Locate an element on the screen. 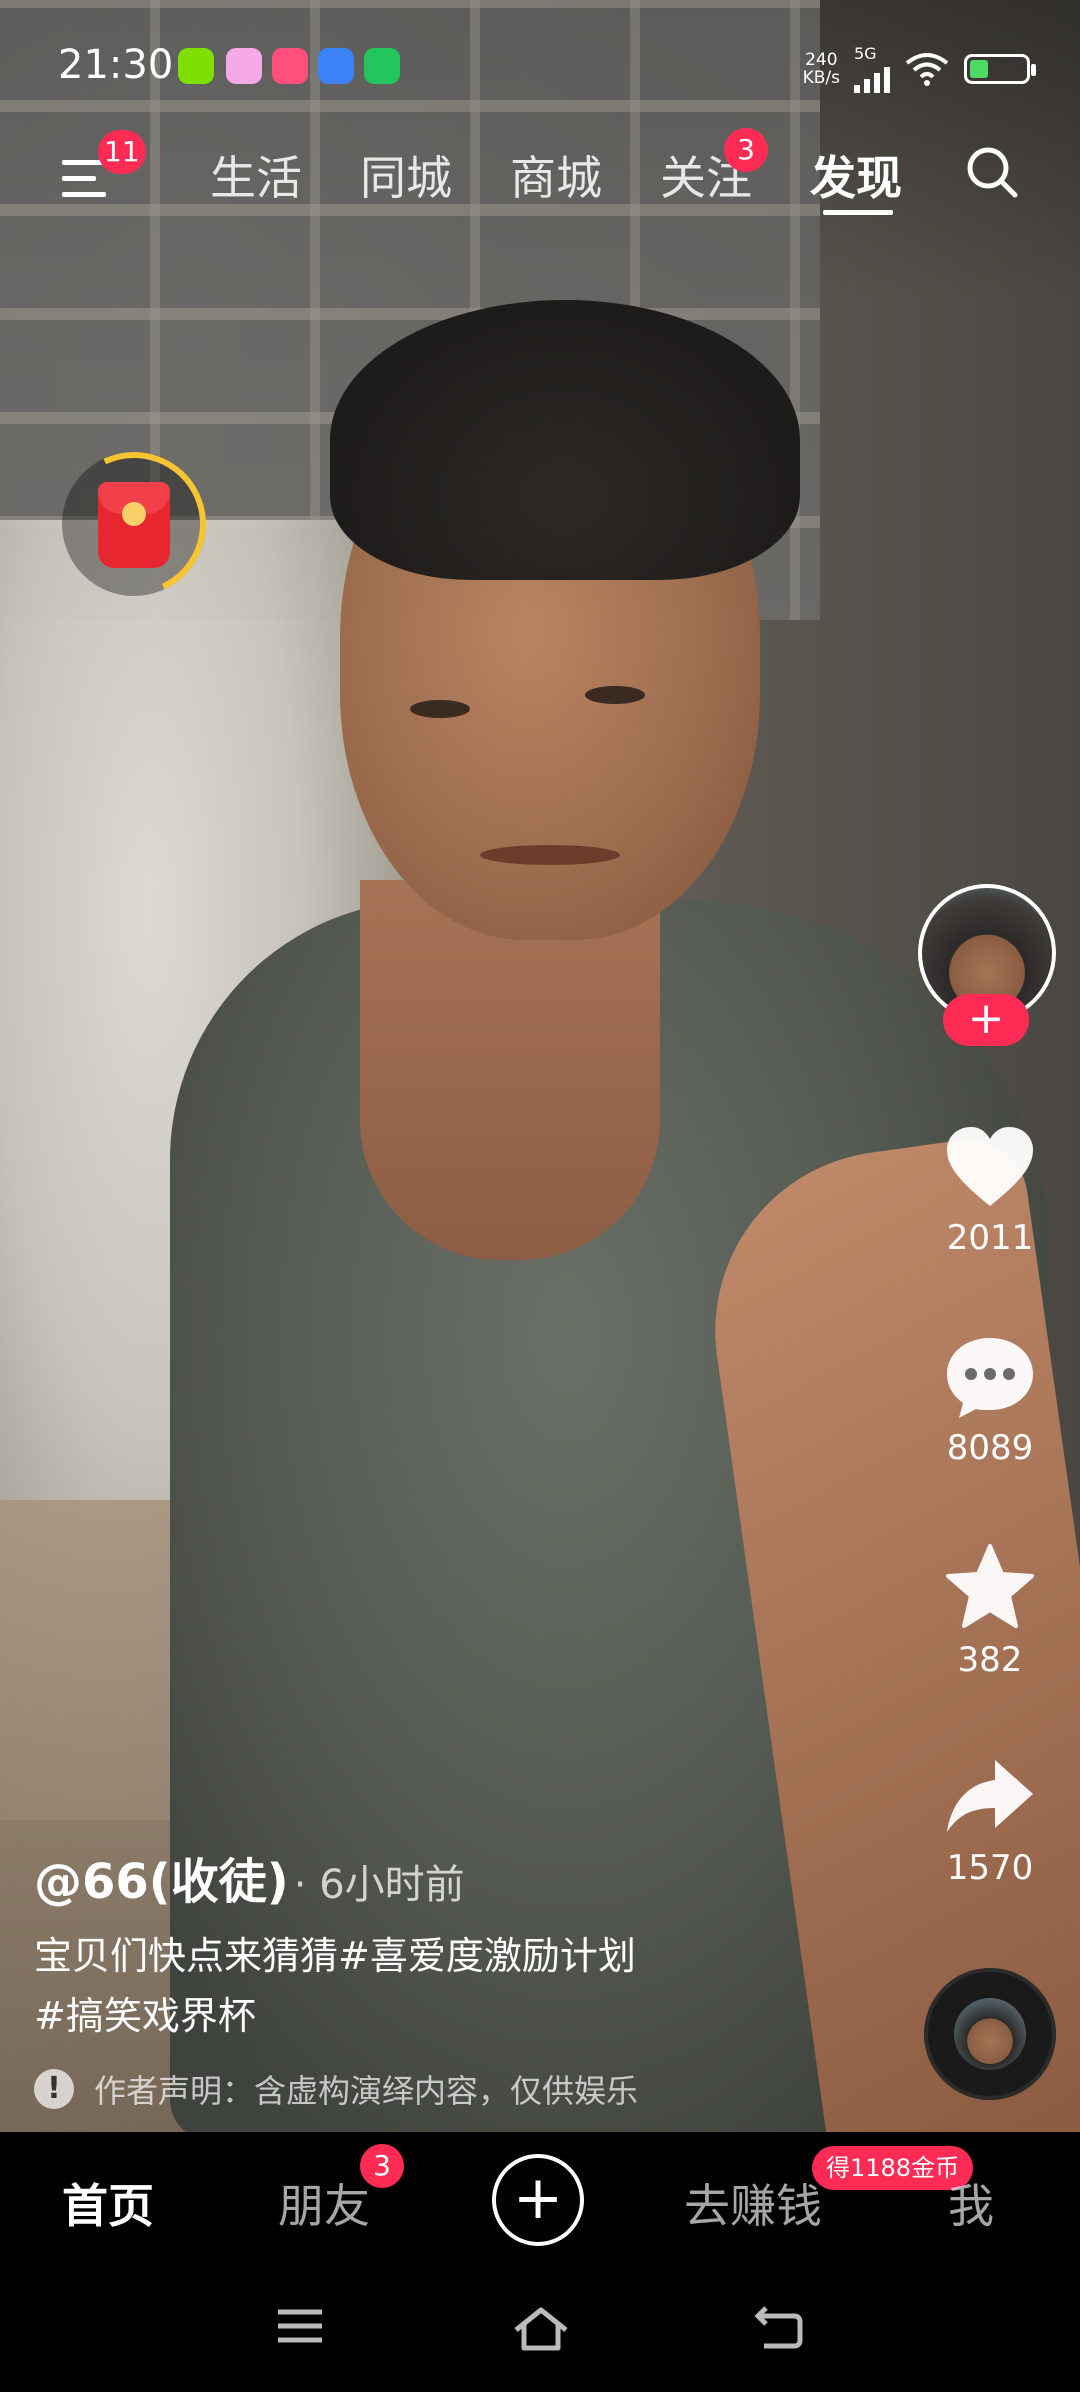 The width and height of the screenshot is (1080, 2392). tab-life: 生活 is located at coordinates (256, 175).